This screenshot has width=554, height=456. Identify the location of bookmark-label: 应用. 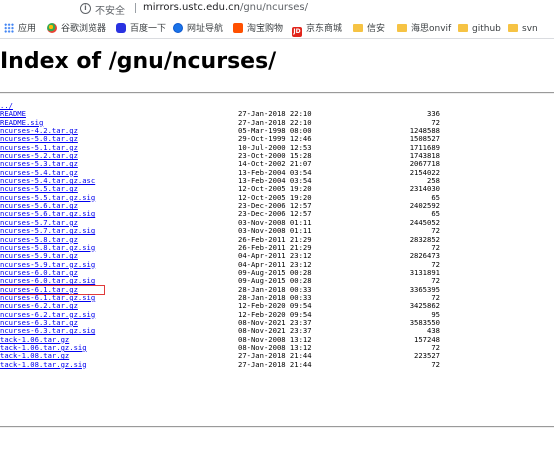
(27, 29).